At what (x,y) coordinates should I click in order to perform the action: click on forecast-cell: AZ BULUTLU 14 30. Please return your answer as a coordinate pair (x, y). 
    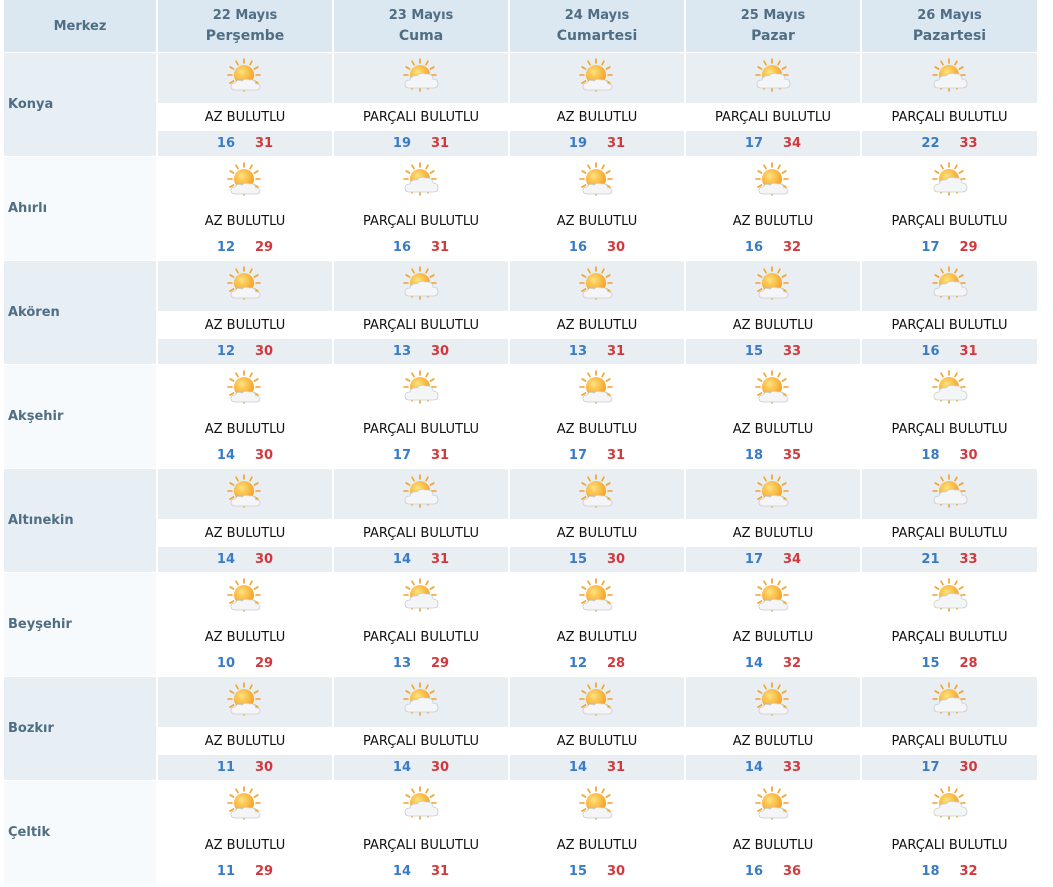
    Looking at the image, I should click on (245, 416).